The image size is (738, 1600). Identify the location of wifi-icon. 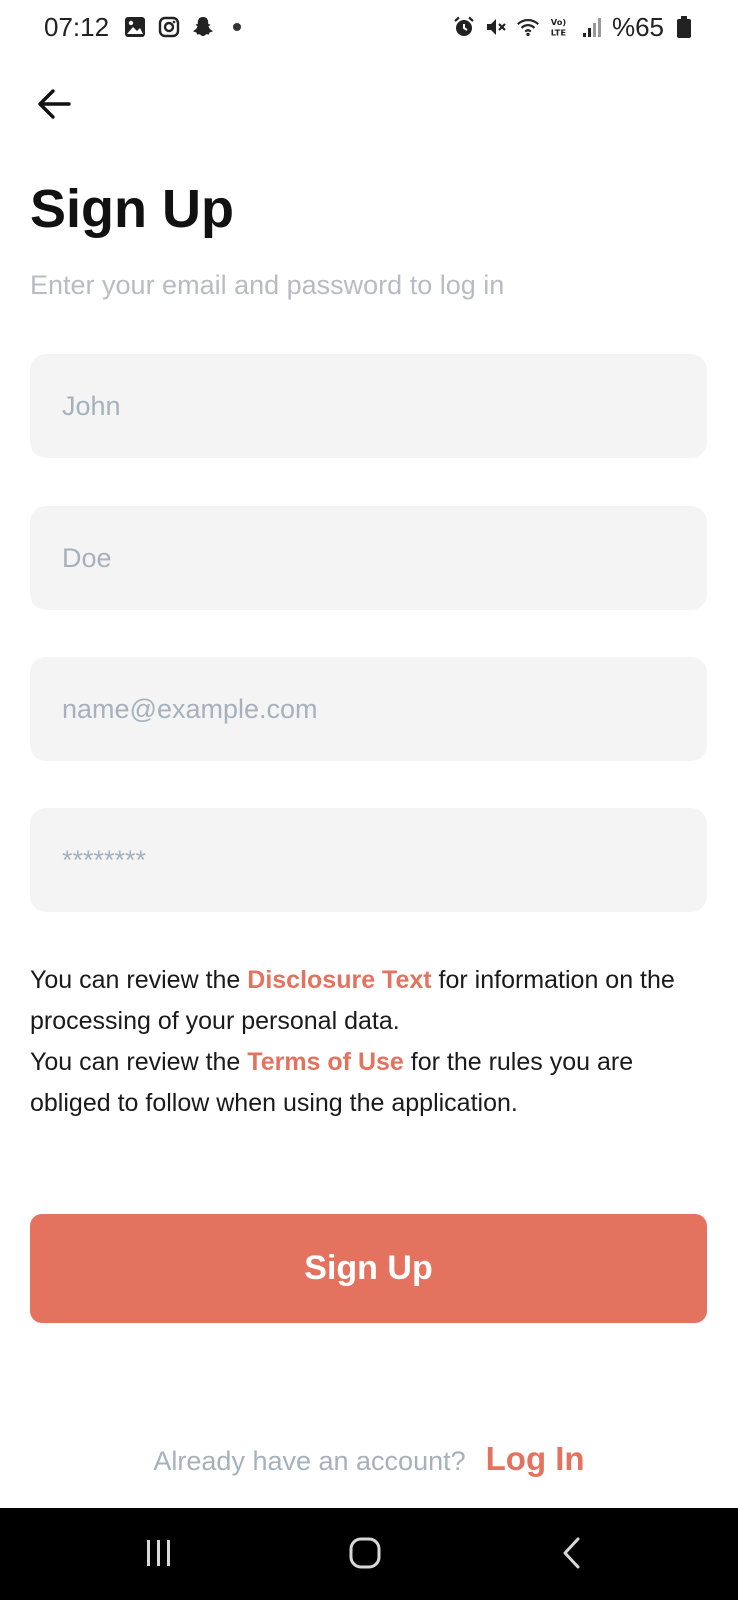
(528, 27).